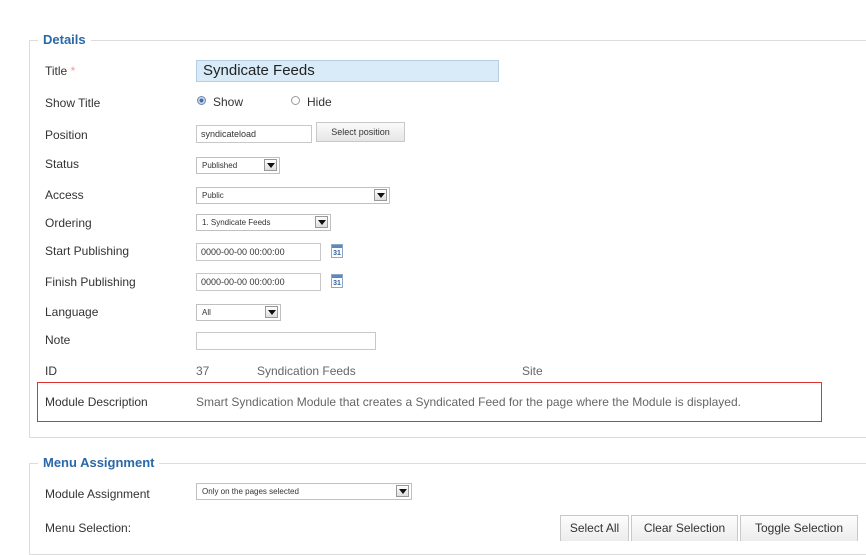 Image resolution: width=866 pixels, height=555 pixels. What do you see at coordinates (64, 195) in the screenshot?
I see `access-label: Access` at bounding box center [64, 195].